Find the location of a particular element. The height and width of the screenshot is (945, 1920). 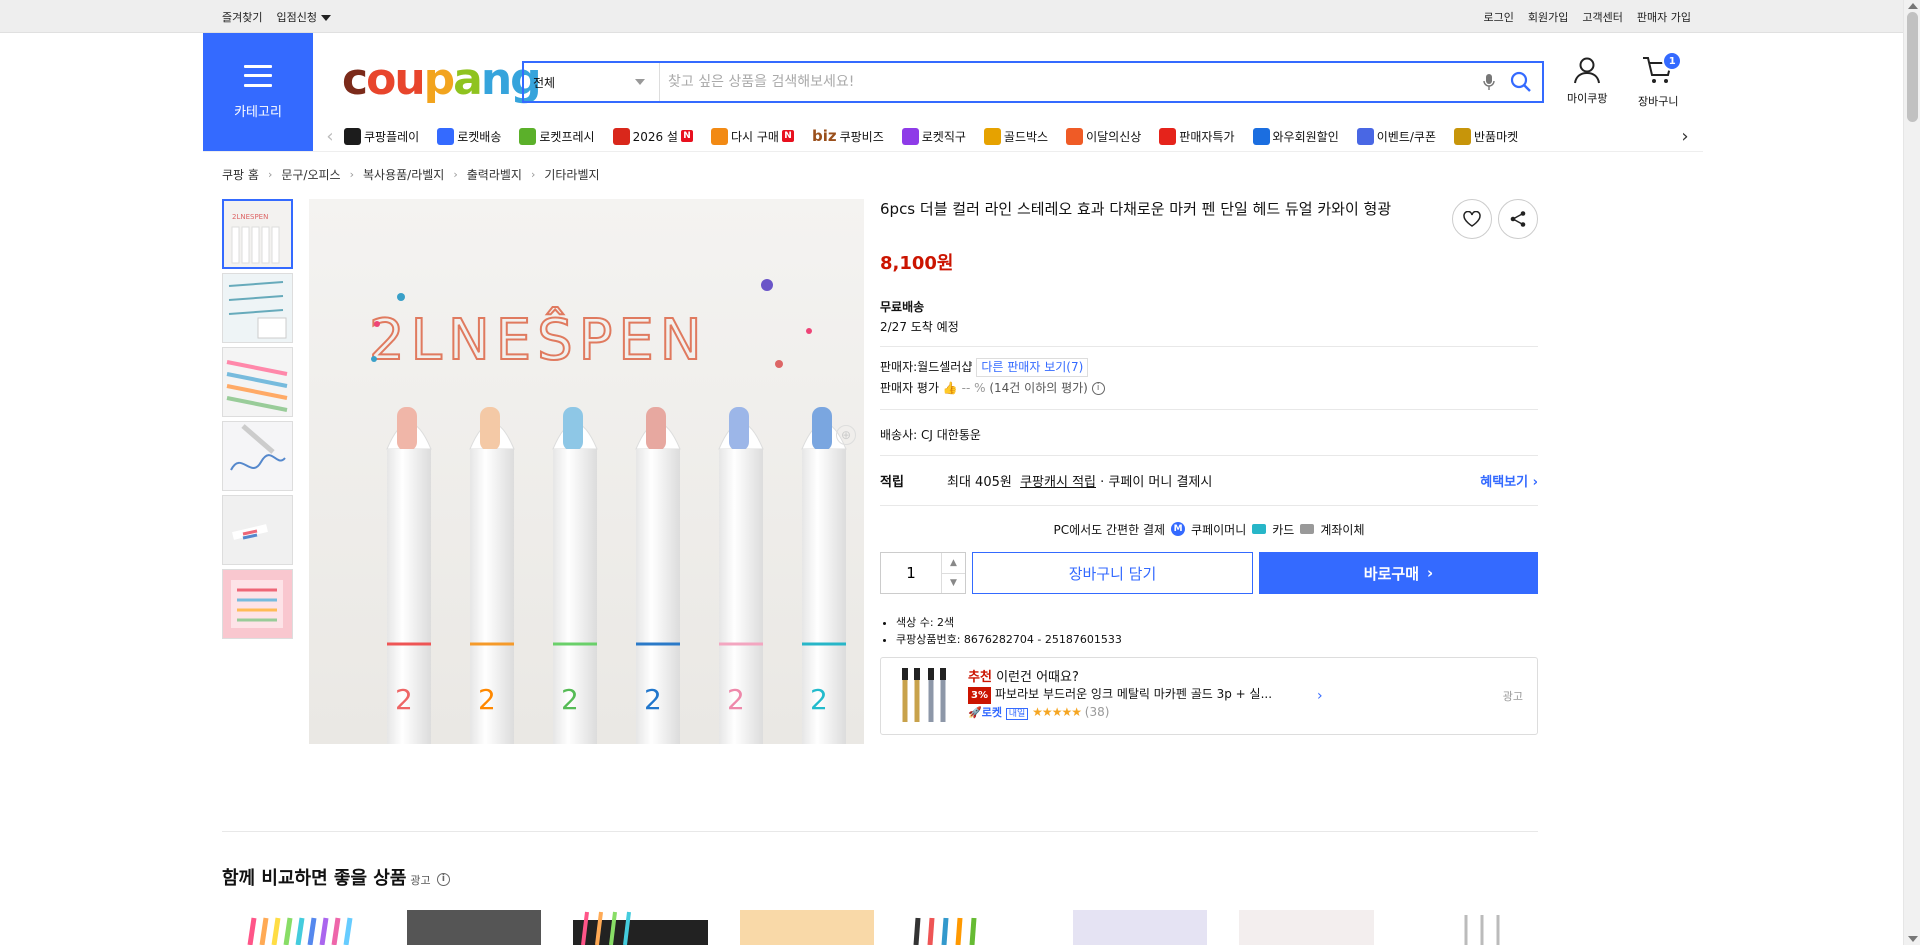

customer-center-link: 고객센터 is located at coordinates (1602, 17).